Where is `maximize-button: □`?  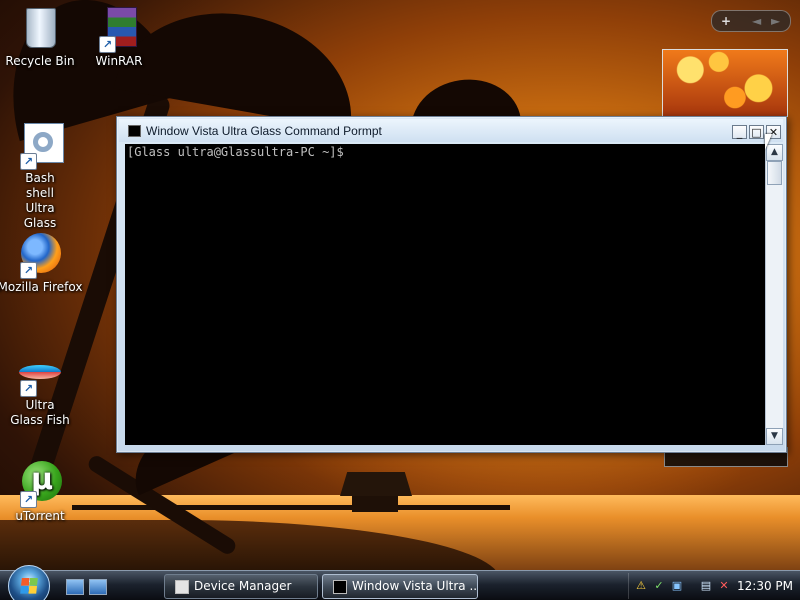 maximize-button: □ is located at coordinates (756, 132).